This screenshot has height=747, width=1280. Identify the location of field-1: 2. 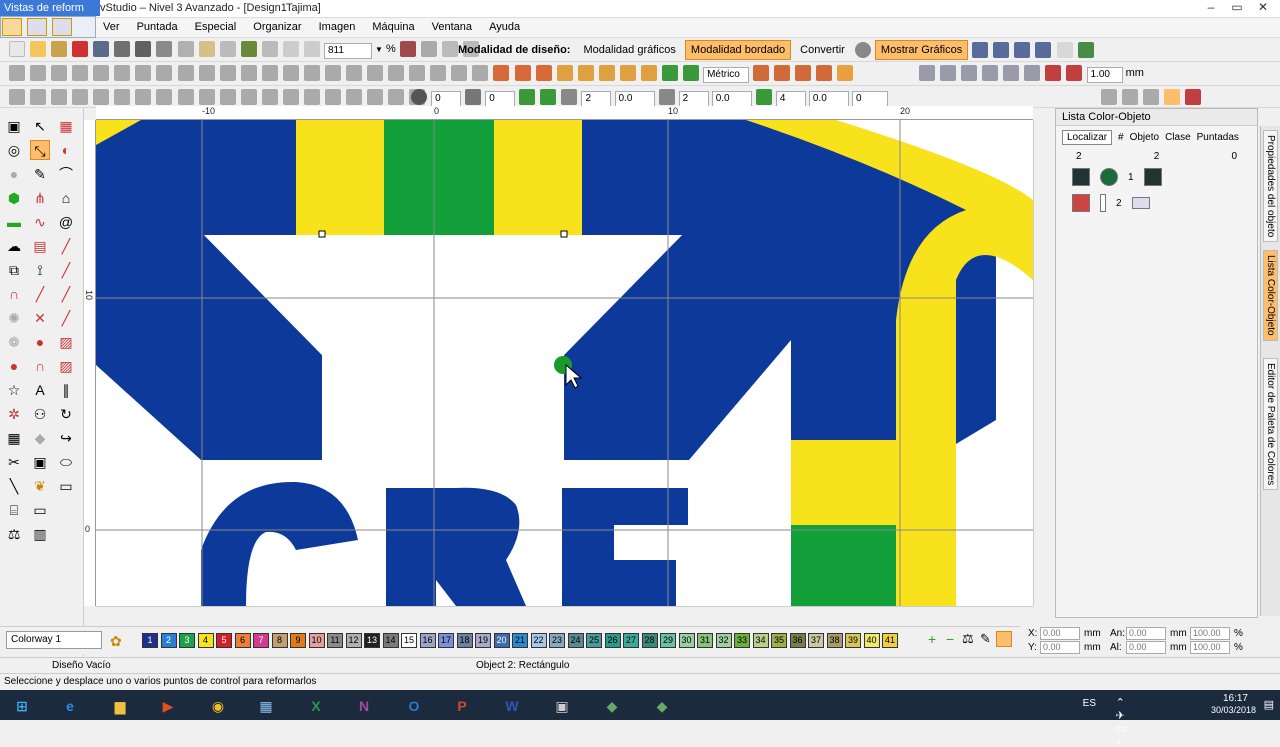
(596, 98).